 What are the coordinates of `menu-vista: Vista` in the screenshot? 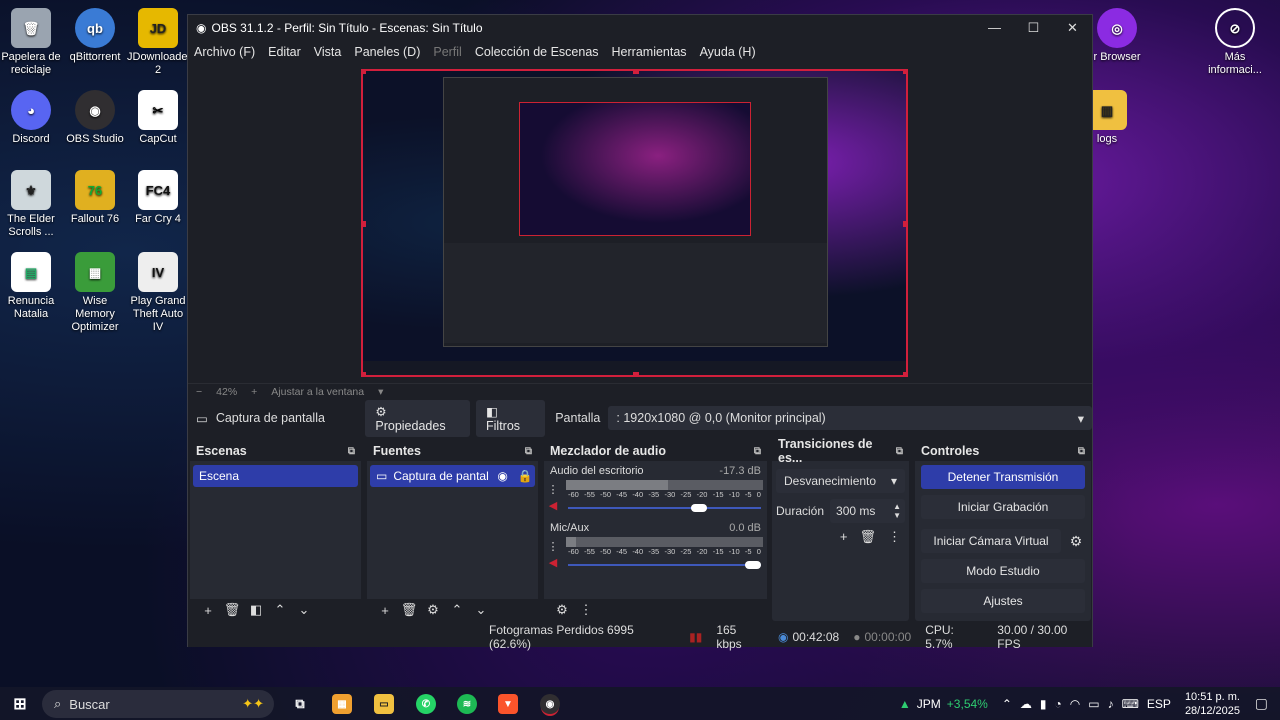 It's located at (328, 52).